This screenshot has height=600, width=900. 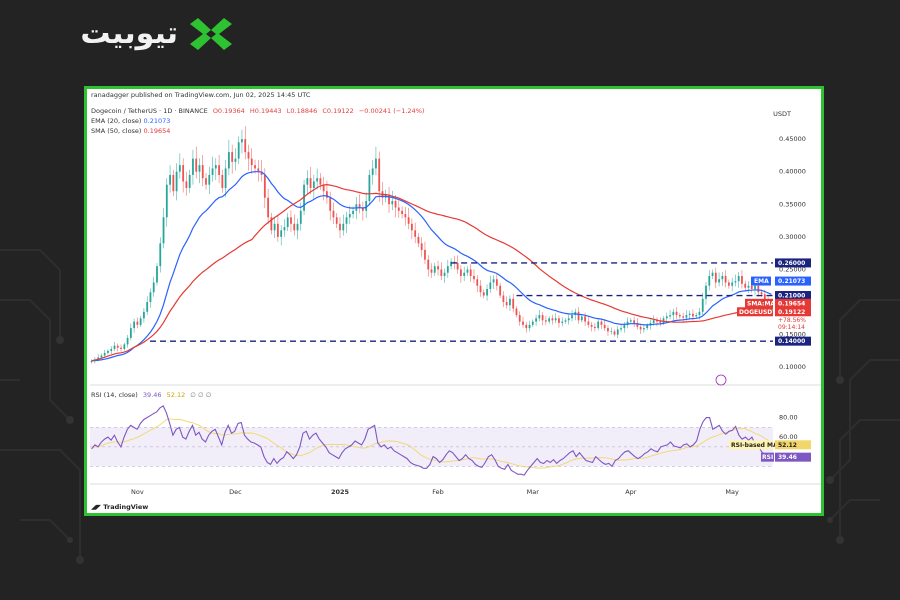 What do you see at coordinates (631, 492) in the screenshot?
I see `x-tick-label: Apr` at bounding box center [631, 492].